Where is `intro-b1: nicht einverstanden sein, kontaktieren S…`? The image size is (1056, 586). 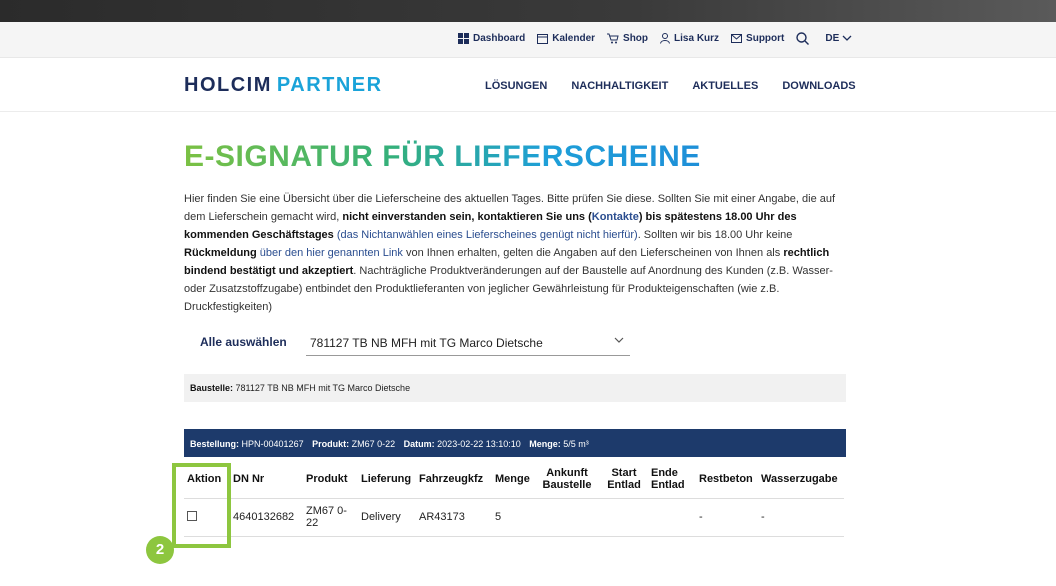
intro-b1: nicht einverstanden sein, kontaktieren S… is located at coordinates (467, 217).